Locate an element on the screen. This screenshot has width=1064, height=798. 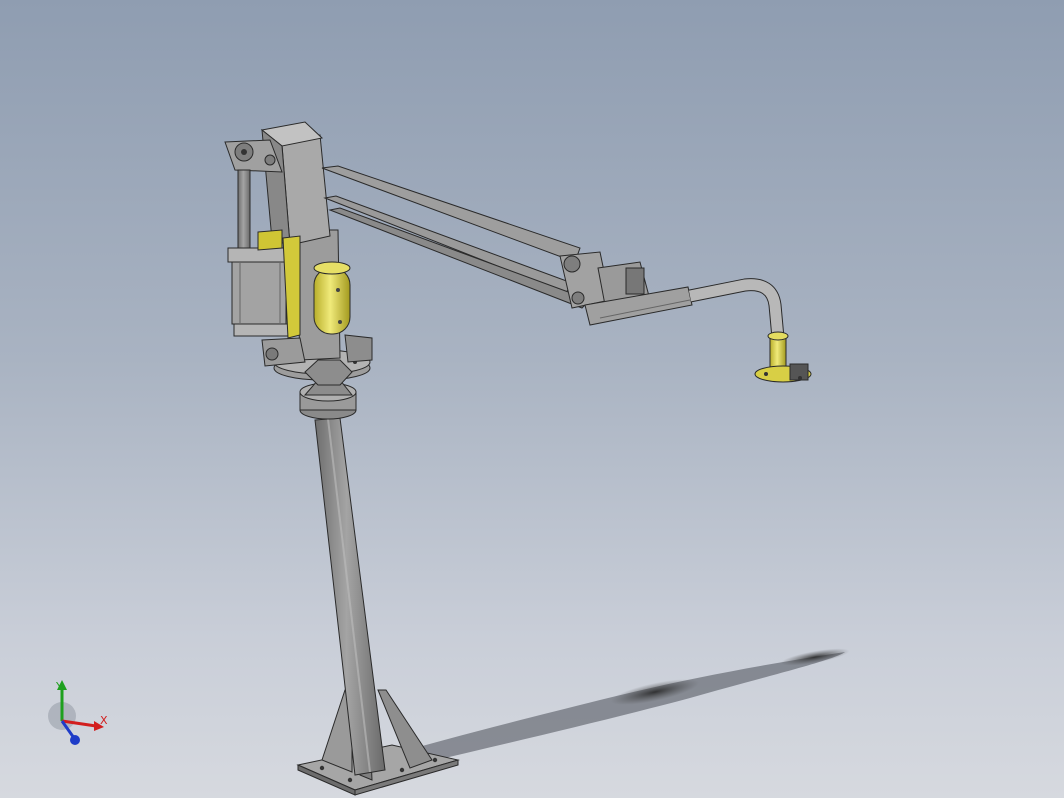
coordinate-triad: Y X is located at coordinates (78, 712).